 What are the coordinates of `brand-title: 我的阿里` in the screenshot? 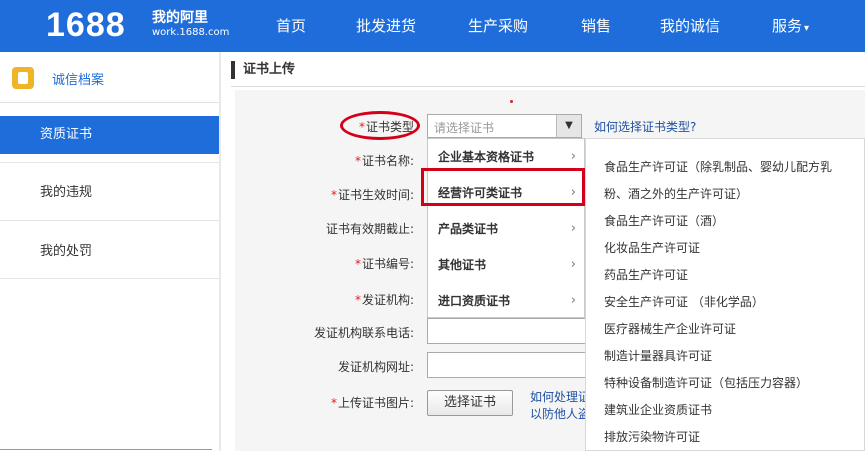 It's located at (180, 18).